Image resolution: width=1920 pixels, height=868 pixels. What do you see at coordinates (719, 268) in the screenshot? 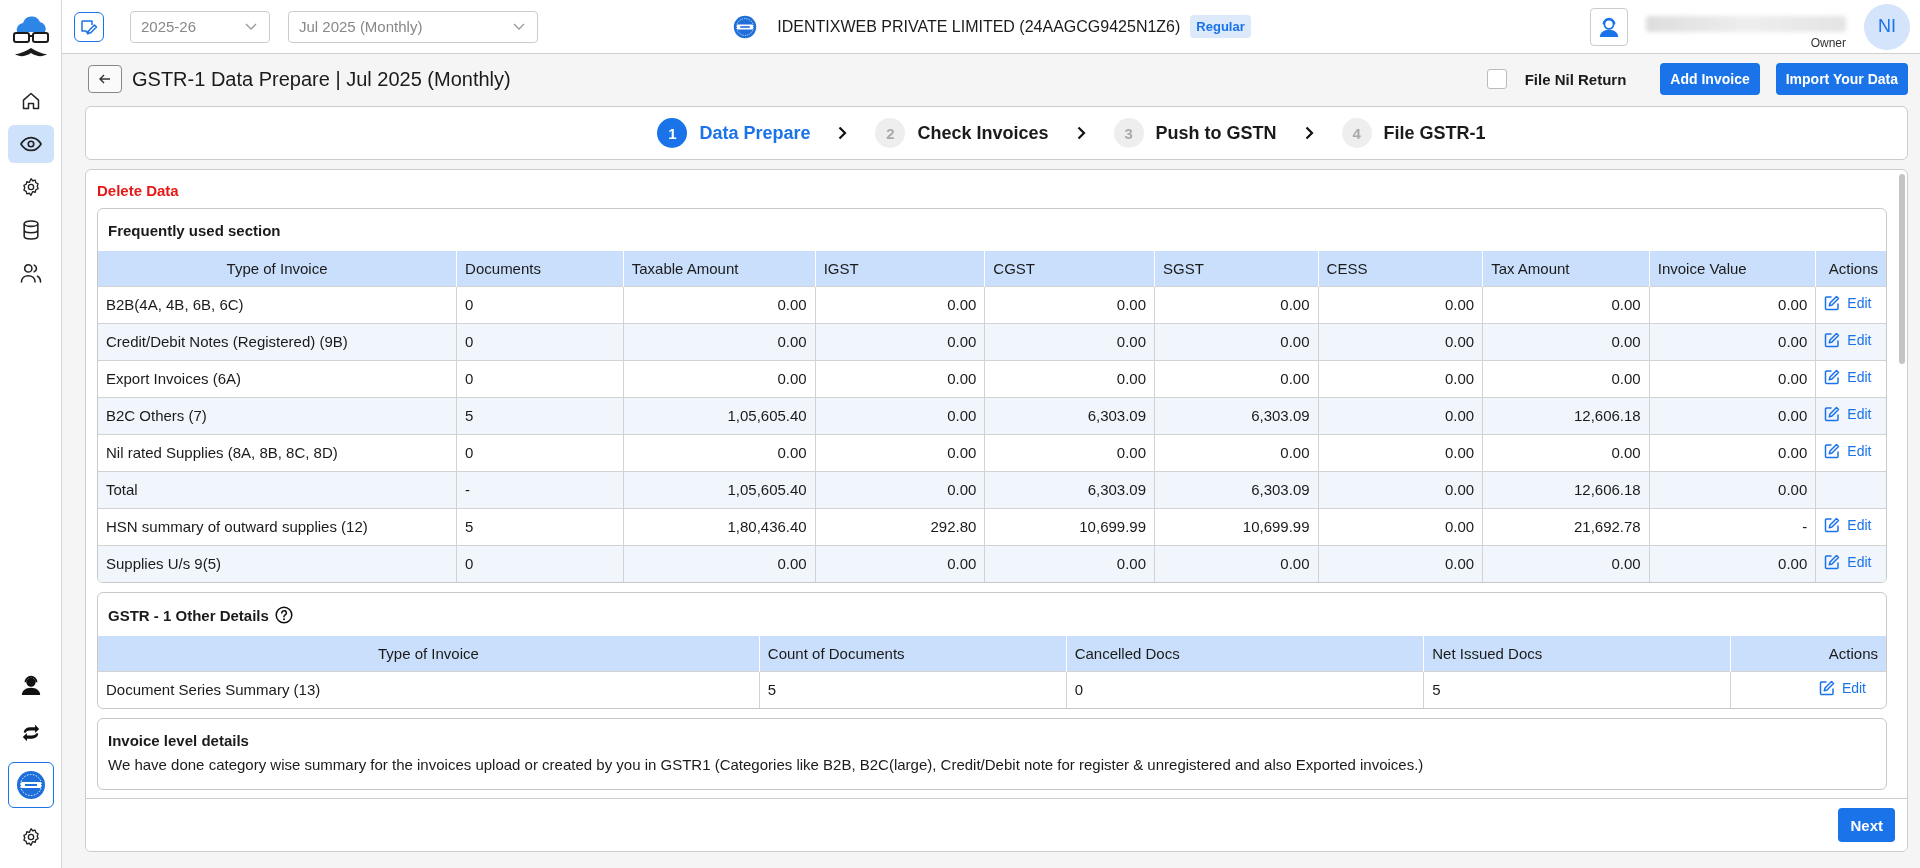
I see `column-header: Taxable Amount` at bounding box center [719, 268].